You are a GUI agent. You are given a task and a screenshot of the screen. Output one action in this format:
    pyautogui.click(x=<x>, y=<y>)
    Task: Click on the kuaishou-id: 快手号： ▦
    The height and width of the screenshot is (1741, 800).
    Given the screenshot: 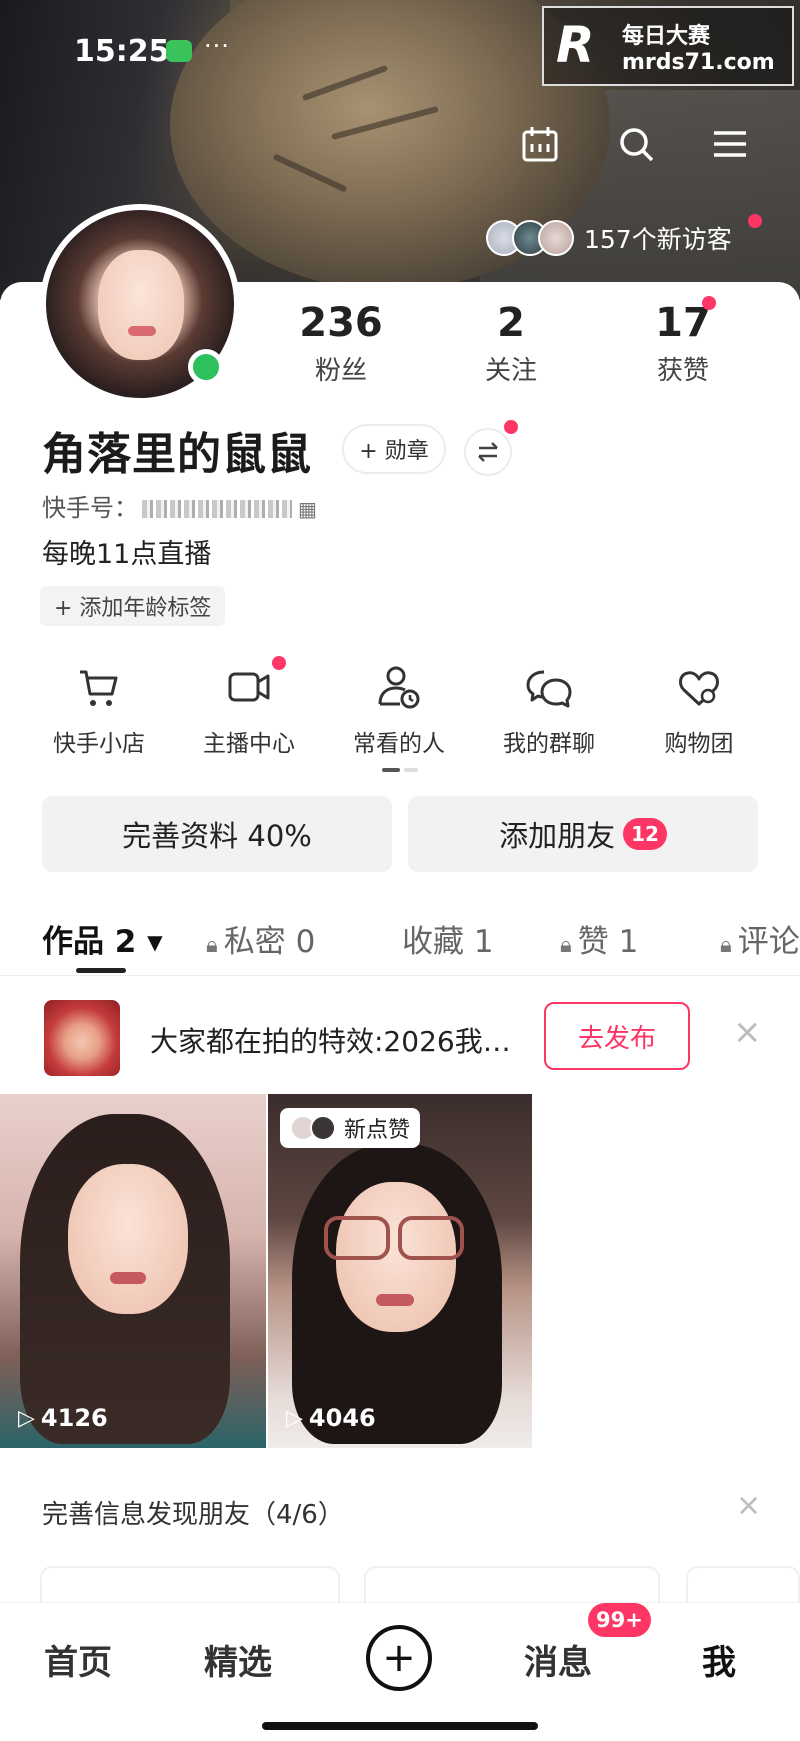 What is the action you would take?
    pyautogui.click(x=179, y=505)
    